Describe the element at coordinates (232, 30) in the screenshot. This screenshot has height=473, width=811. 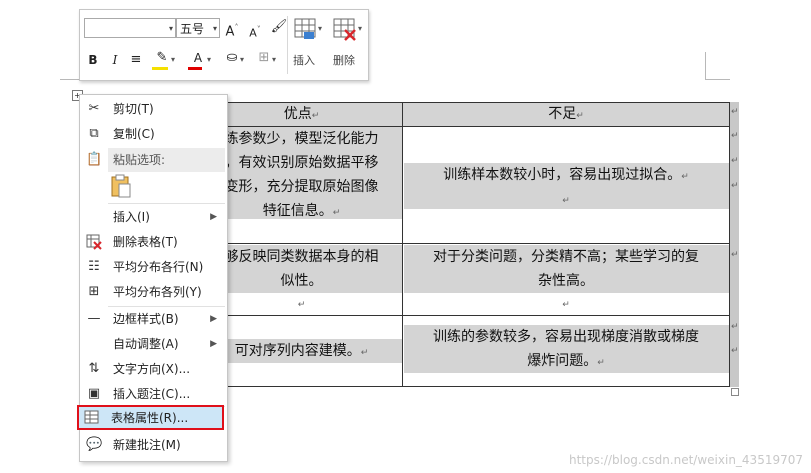
I see `grow-font-button: A˄` at that location.